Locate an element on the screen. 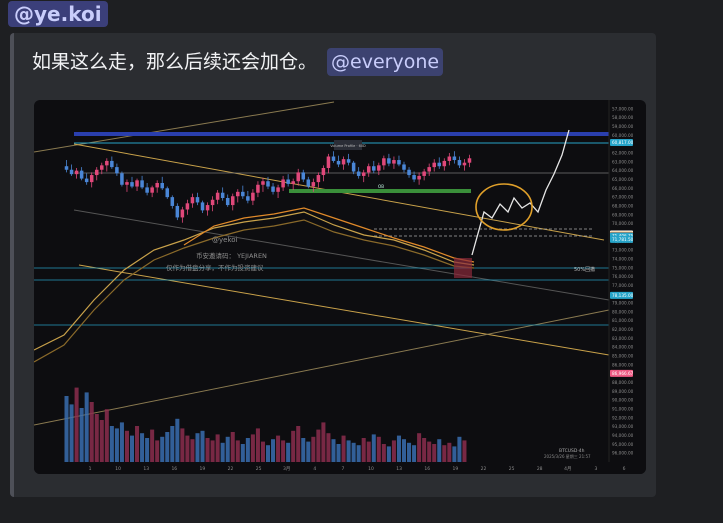 Image resolution: width=723 pixels, height=523 pixels. message-text: 如果这么走，那么后续还会加仓。 is located at coordinates (175, 62).